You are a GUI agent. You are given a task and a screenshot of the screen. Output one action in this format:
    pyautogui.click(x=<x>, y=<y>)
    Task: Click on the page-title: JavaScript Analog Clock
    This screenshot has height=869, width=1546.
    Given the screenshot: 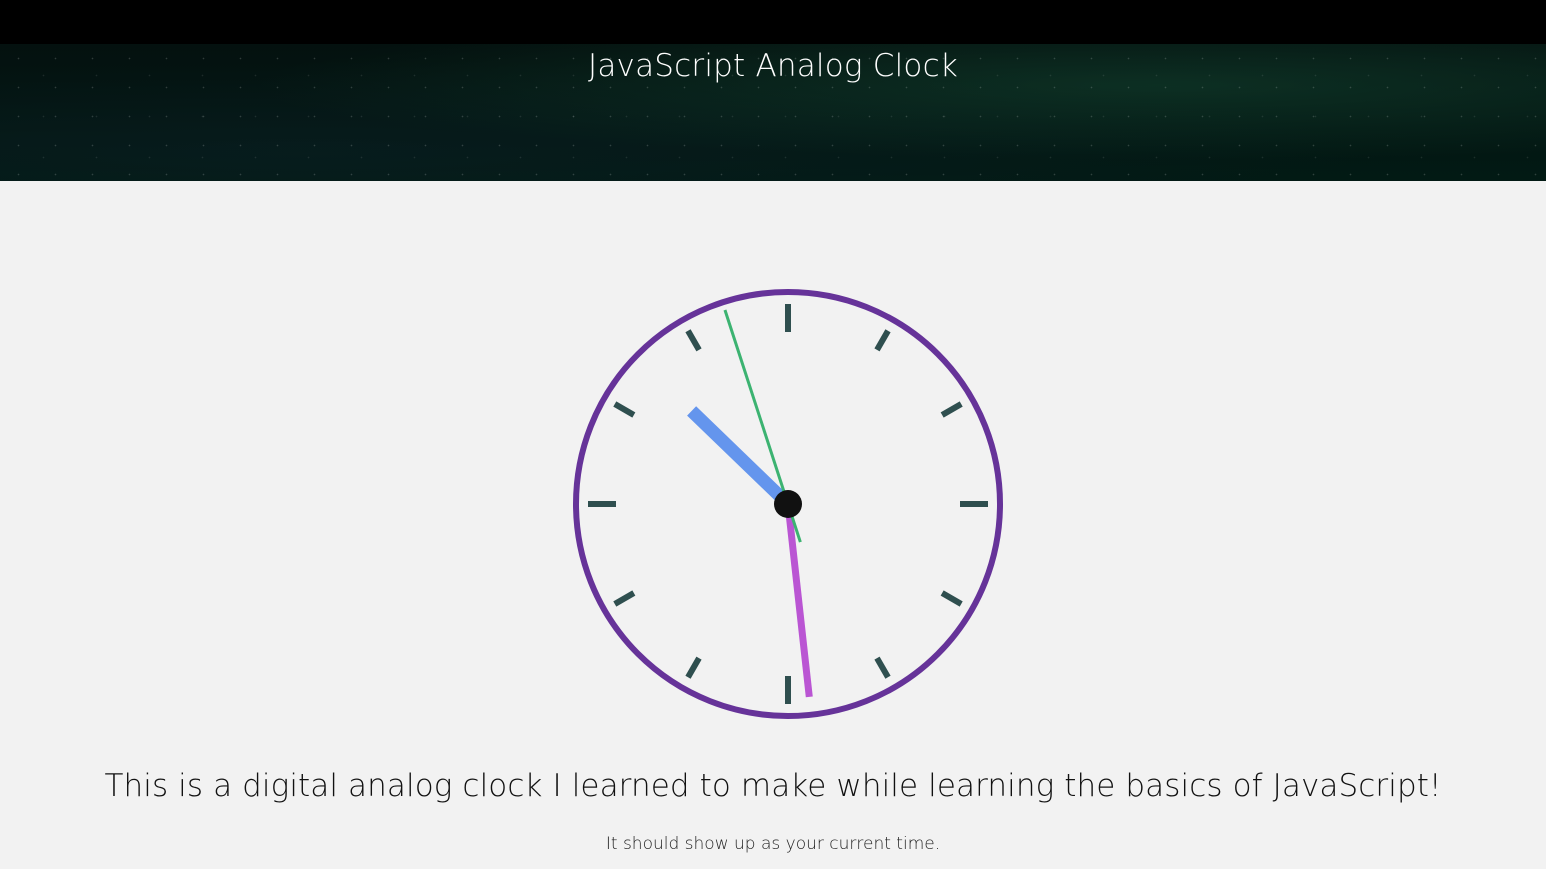 What is the action you would take?
    pyautogui.click(x=773, y=66)
    